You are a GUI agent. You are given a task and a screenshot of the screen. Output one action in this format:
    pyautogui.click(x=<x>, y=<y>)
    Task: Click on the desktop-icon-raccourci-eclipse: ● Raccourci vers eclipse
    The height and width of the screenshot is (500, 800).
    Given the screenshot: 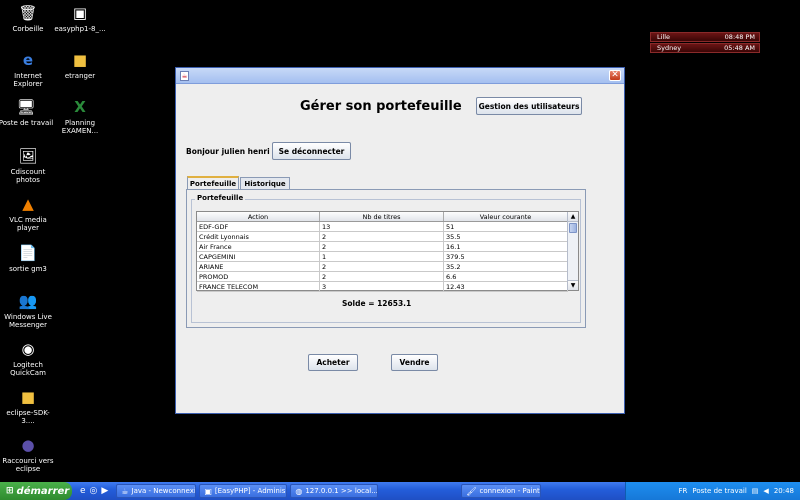 What is the action you would take?
    pyautogui.click(x=28, y=454)
    